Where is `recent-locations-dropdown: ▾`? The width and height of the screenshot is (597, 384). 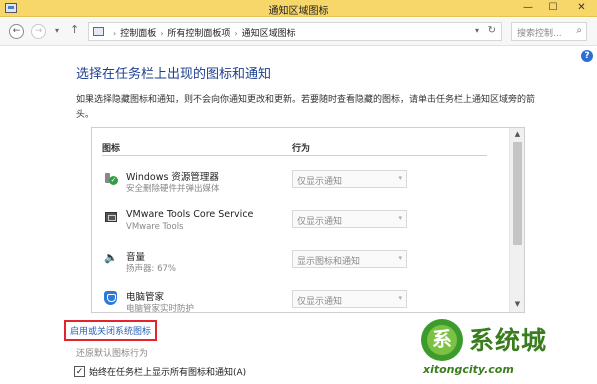 recent-locations-dropdown: ▾ is located at coordinates (57, 30).